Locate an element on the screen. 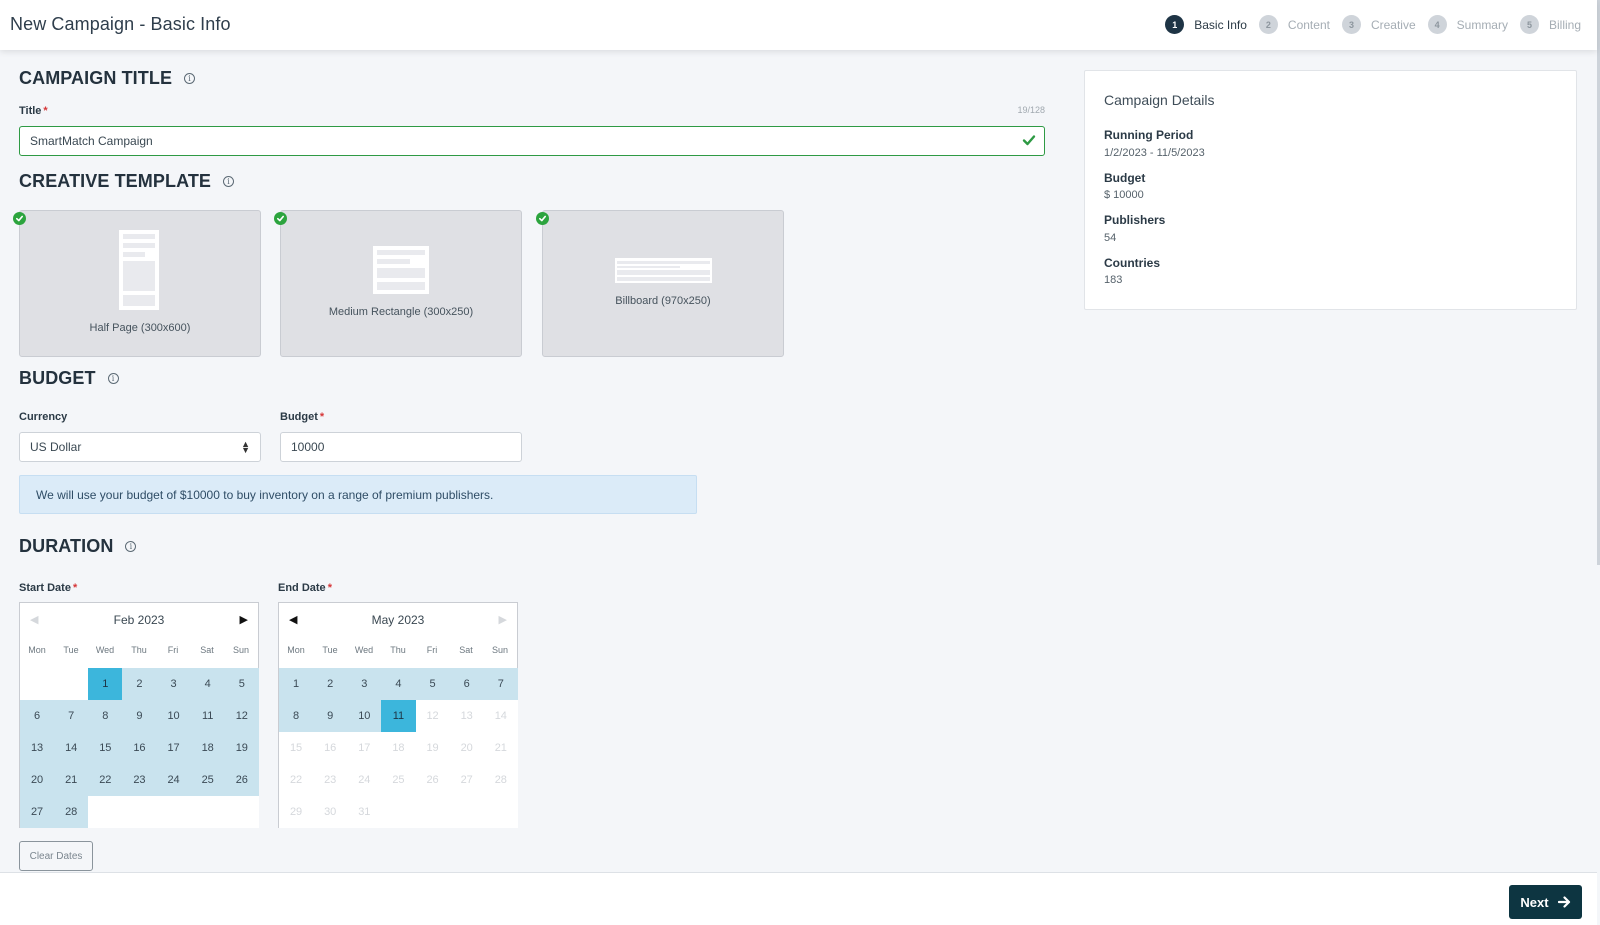  step-creative: 3 Creative is located at coordinates (1378, 24).